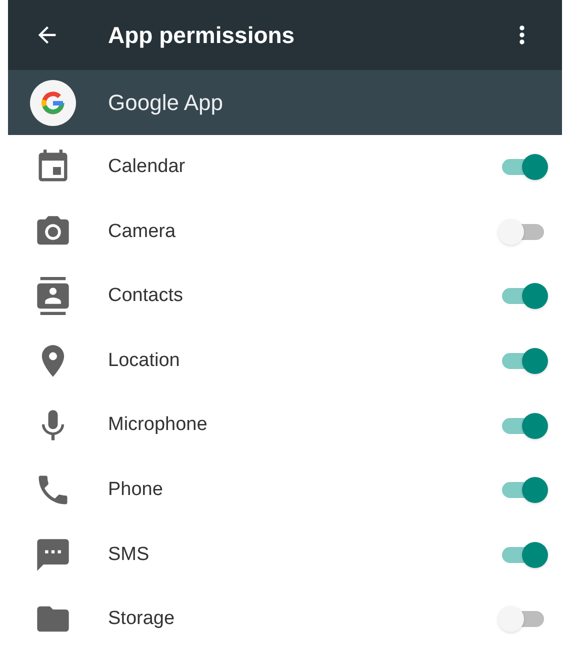 This screenshot has height=652, width=570. What do you see at coordinates (53, 296) in the screenshot?
I see `contact-card-icon` at bounding box center [53, 296].